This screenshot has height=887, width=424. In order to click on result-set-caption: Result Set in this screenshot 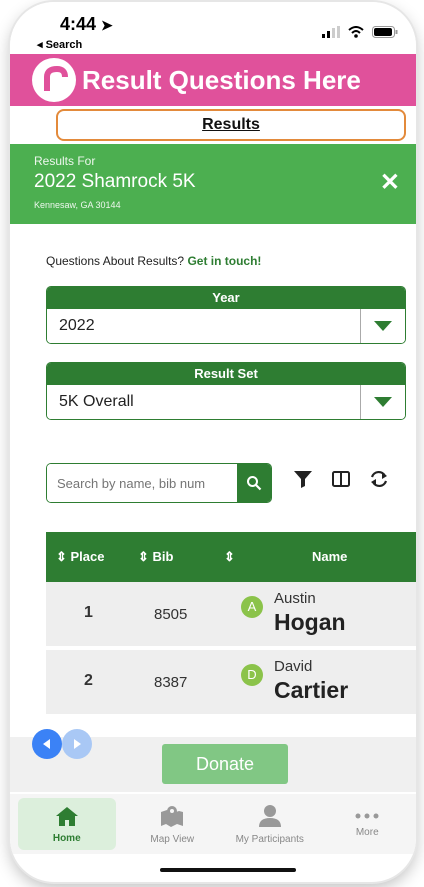, I will do `click(226, 374)`.